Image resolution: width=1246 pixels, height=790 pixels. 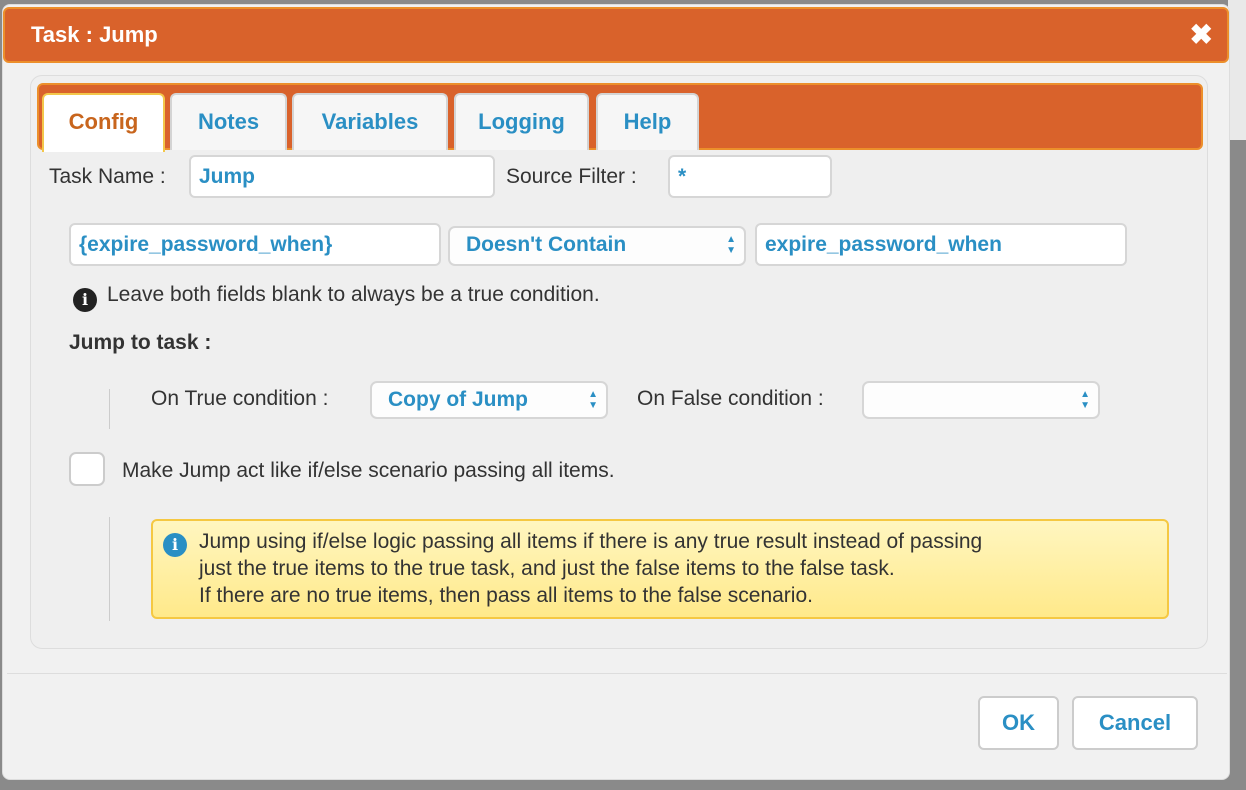 What do you see at coordinates (1201, 35) in the screenshot?
I see `close-icon: ✖` at bounding box center [1201, 35].